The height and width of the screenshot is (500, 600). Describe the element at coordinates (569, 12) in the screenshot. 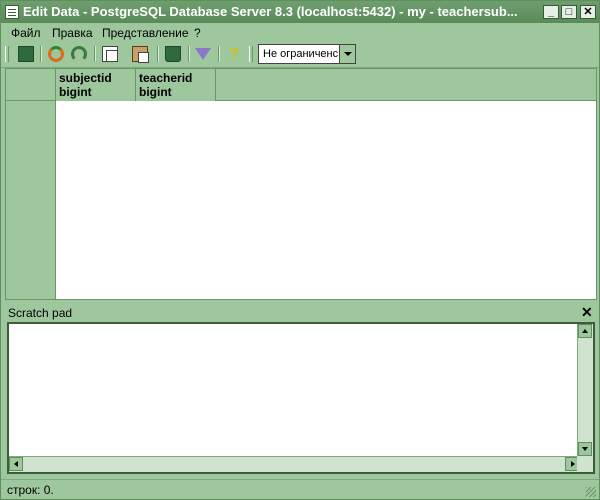

I see `maximize-button: □` at that location.